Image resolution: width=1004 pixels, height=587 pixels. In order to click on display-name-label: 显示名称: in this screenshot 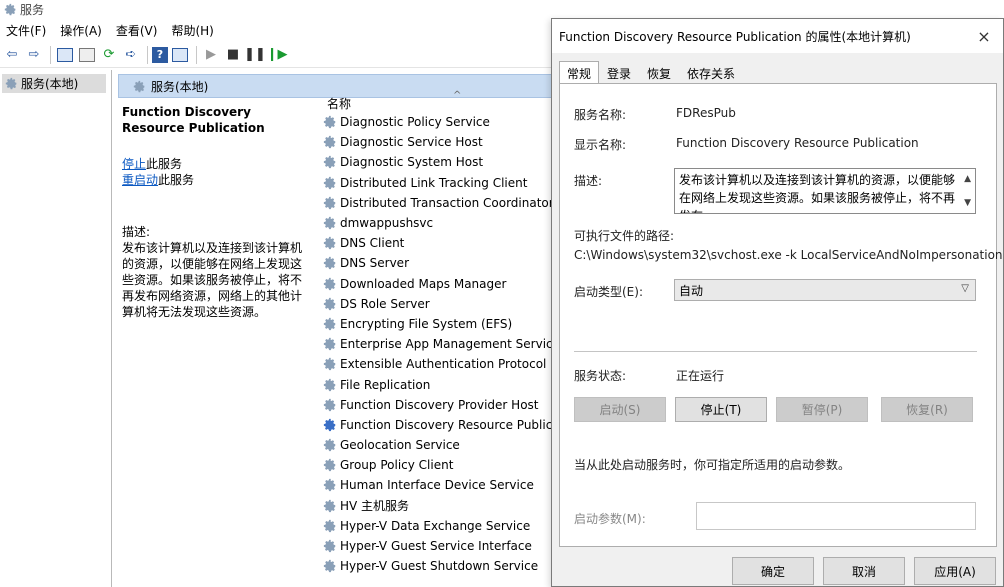, I will do `click(600, 145)`.